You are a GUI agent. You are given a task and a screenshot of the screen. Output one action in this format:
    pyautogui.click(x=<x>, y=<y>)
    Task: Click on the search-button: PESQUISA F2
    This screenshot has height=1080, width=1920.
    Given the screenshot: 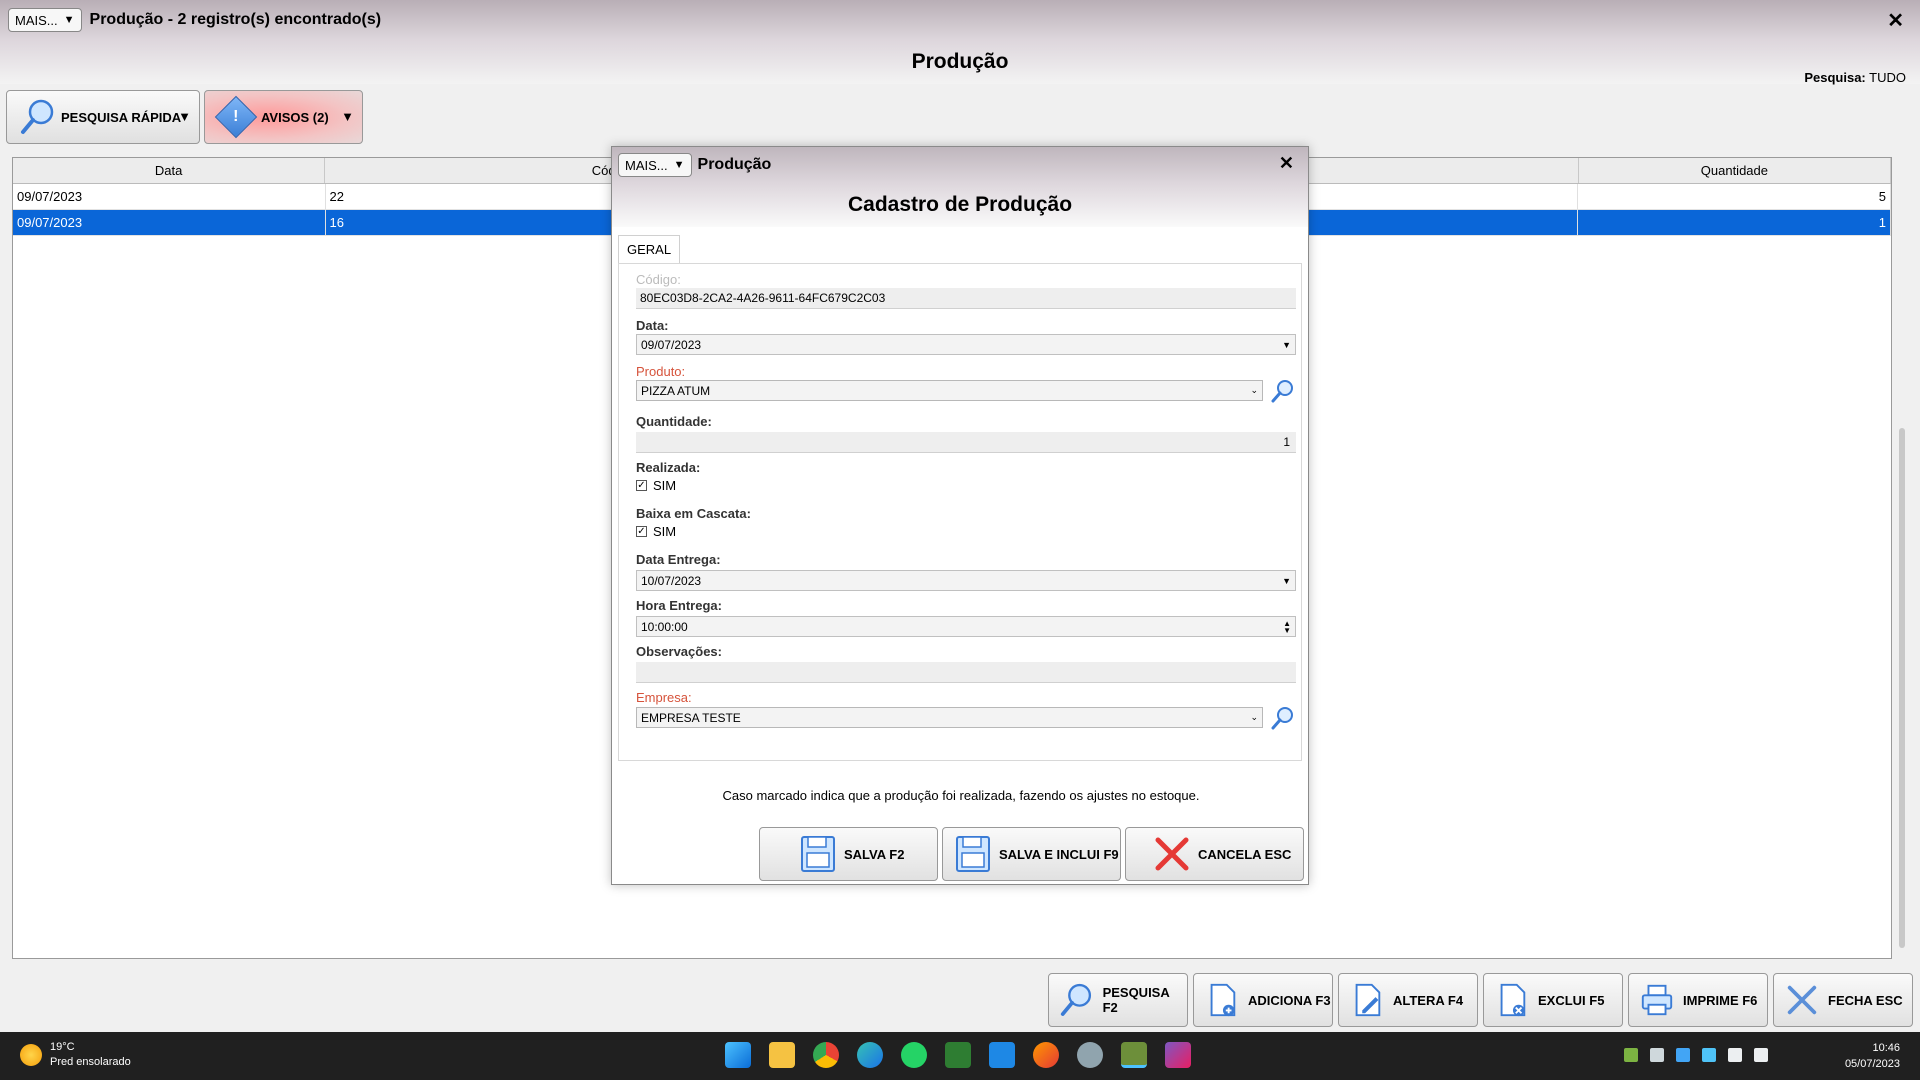 What is the action you would take?
    pyautogui.click(x=1118, y=1000)
    